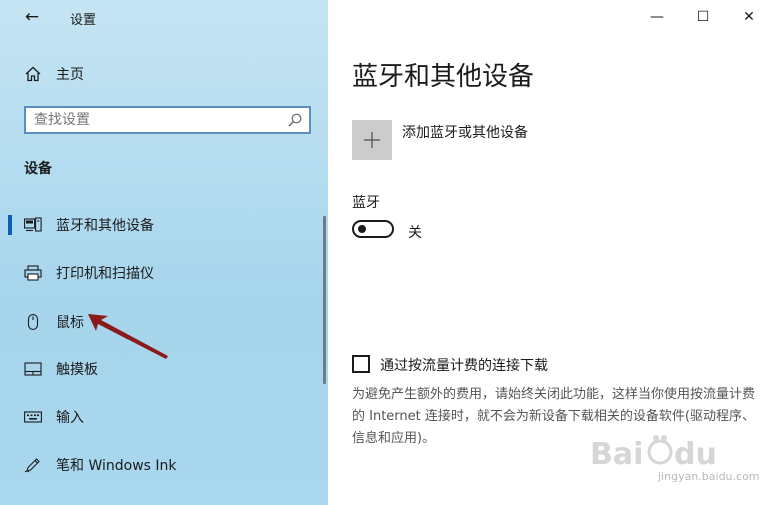  I want to click on add-device-button, so click(372, 140).